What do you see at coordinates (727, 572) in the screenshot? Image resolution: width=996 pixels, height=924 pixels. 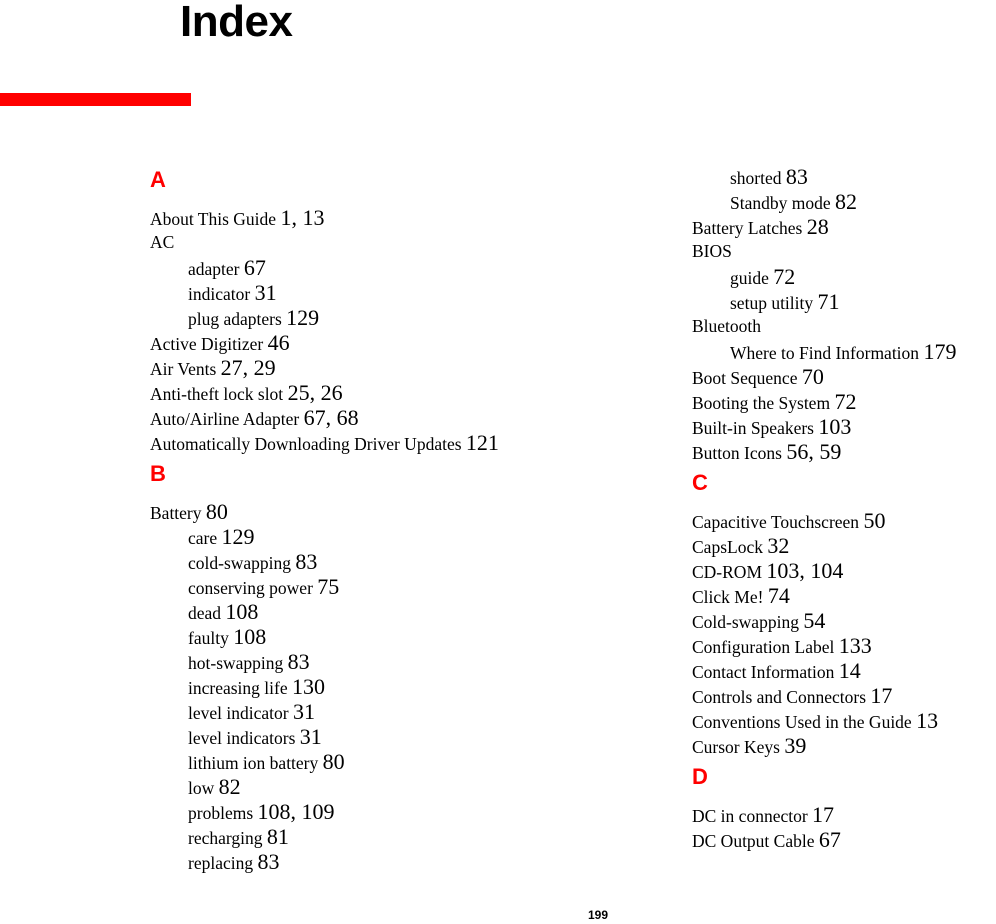 I see `index-term: CD-ROM` at bounding box center [727, 572].